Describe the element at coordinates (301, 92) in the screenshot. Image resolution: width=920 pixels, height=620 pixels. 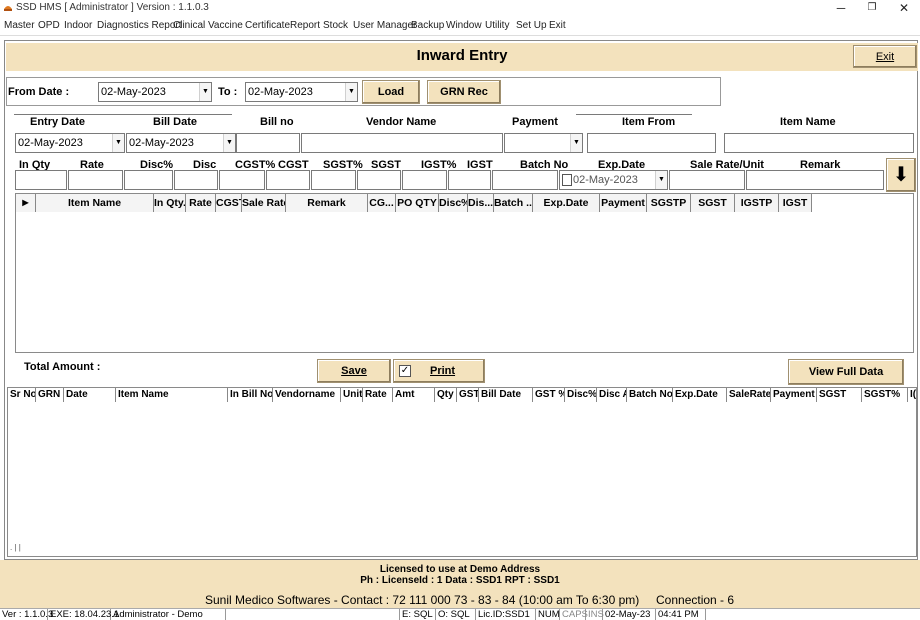
I see `to-date-picker: 02-May-2023 ▼` at that location.